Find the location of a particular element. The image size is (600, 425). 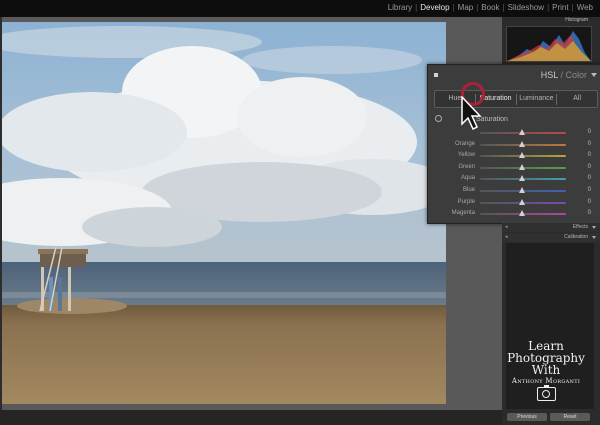

panel-collapse-icon is located at coordinates (436, 75).